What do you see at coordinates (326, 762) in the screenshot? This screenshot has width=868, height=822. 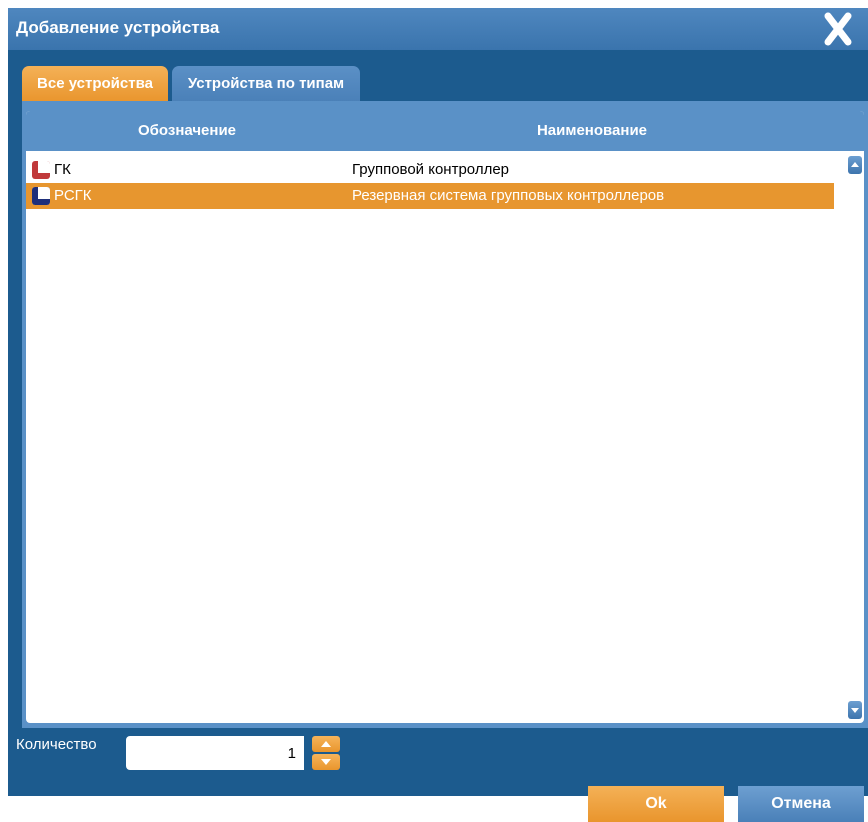 I see `decrement-icon` at bounding box center [326, 762].